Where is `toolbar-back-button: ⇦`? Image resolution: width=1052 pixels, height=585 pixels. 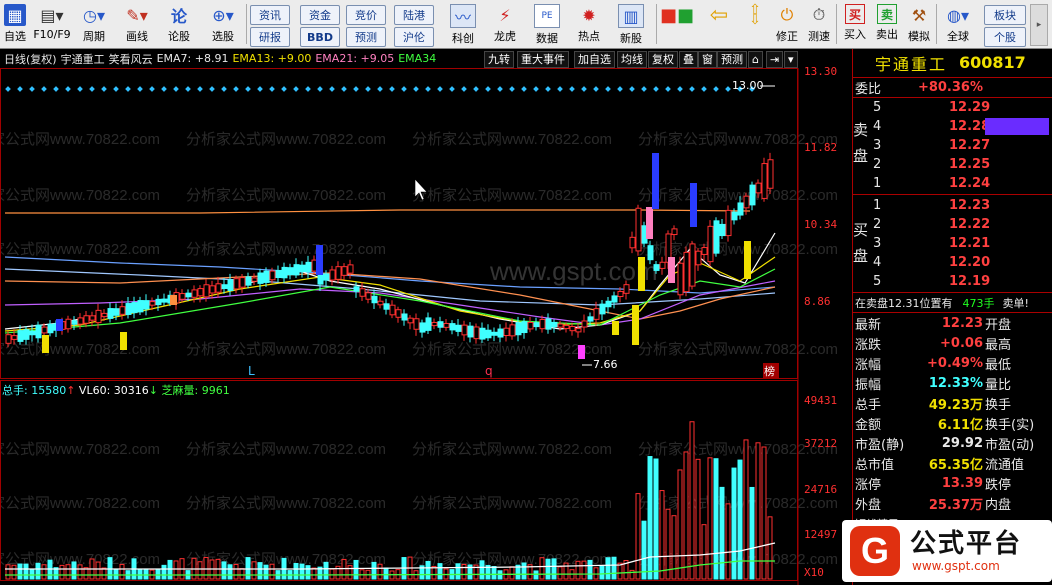
toolbar-back-button: ⇦ is located at coordinates (719, 24).